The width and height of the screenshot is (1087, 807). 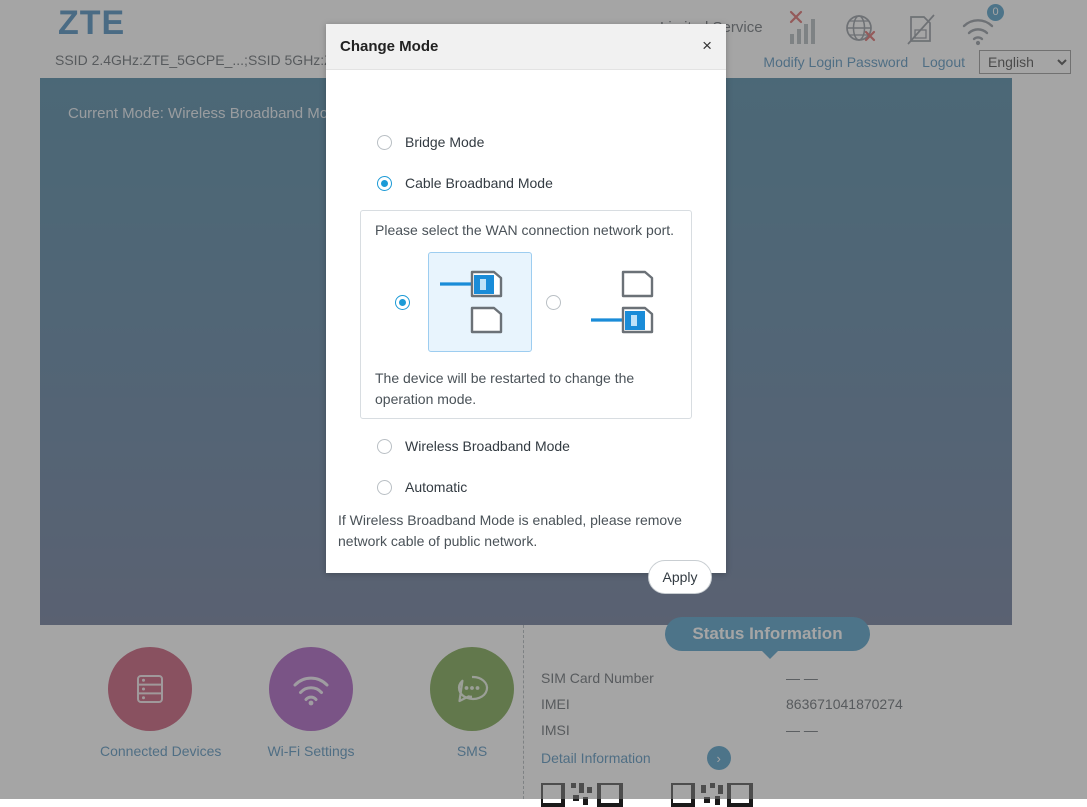 I want to click on wan-port-option-top, so click(x=463, y=302).